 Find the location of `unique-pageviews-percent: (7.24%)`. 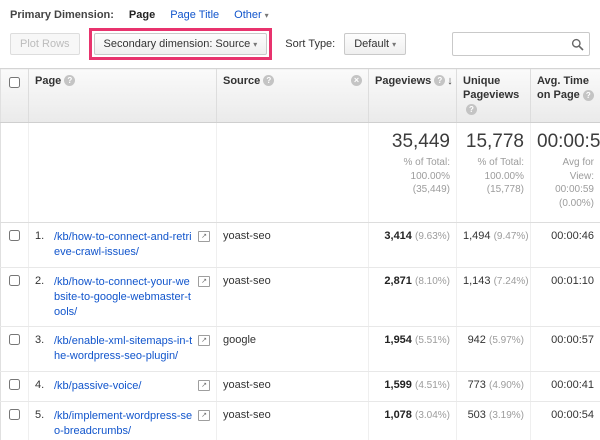

unique-pageviews-percent: (7.24%) is located at coordinates (511, 281).